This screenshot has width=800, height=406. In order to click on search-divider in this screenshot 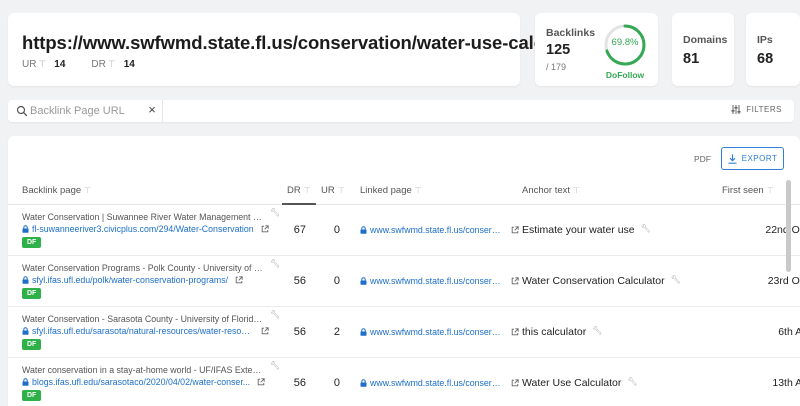, I will do `click(162, 111)`.